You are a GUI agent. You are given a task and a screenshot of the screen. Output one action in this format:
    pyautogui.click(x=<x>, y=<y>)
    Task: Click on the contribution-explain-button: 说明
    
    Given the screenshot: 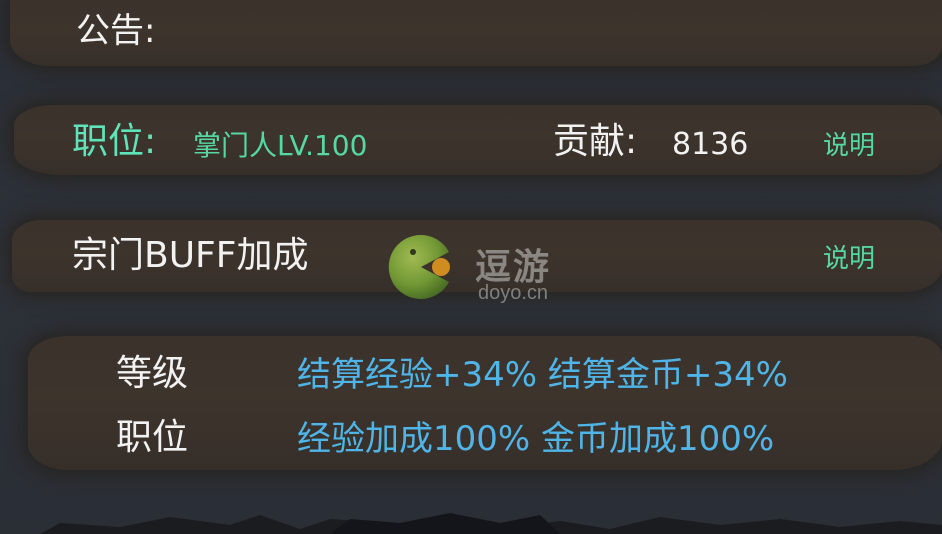 What is the action you would take?
    pyautogui.click(x=849, y=146)
    